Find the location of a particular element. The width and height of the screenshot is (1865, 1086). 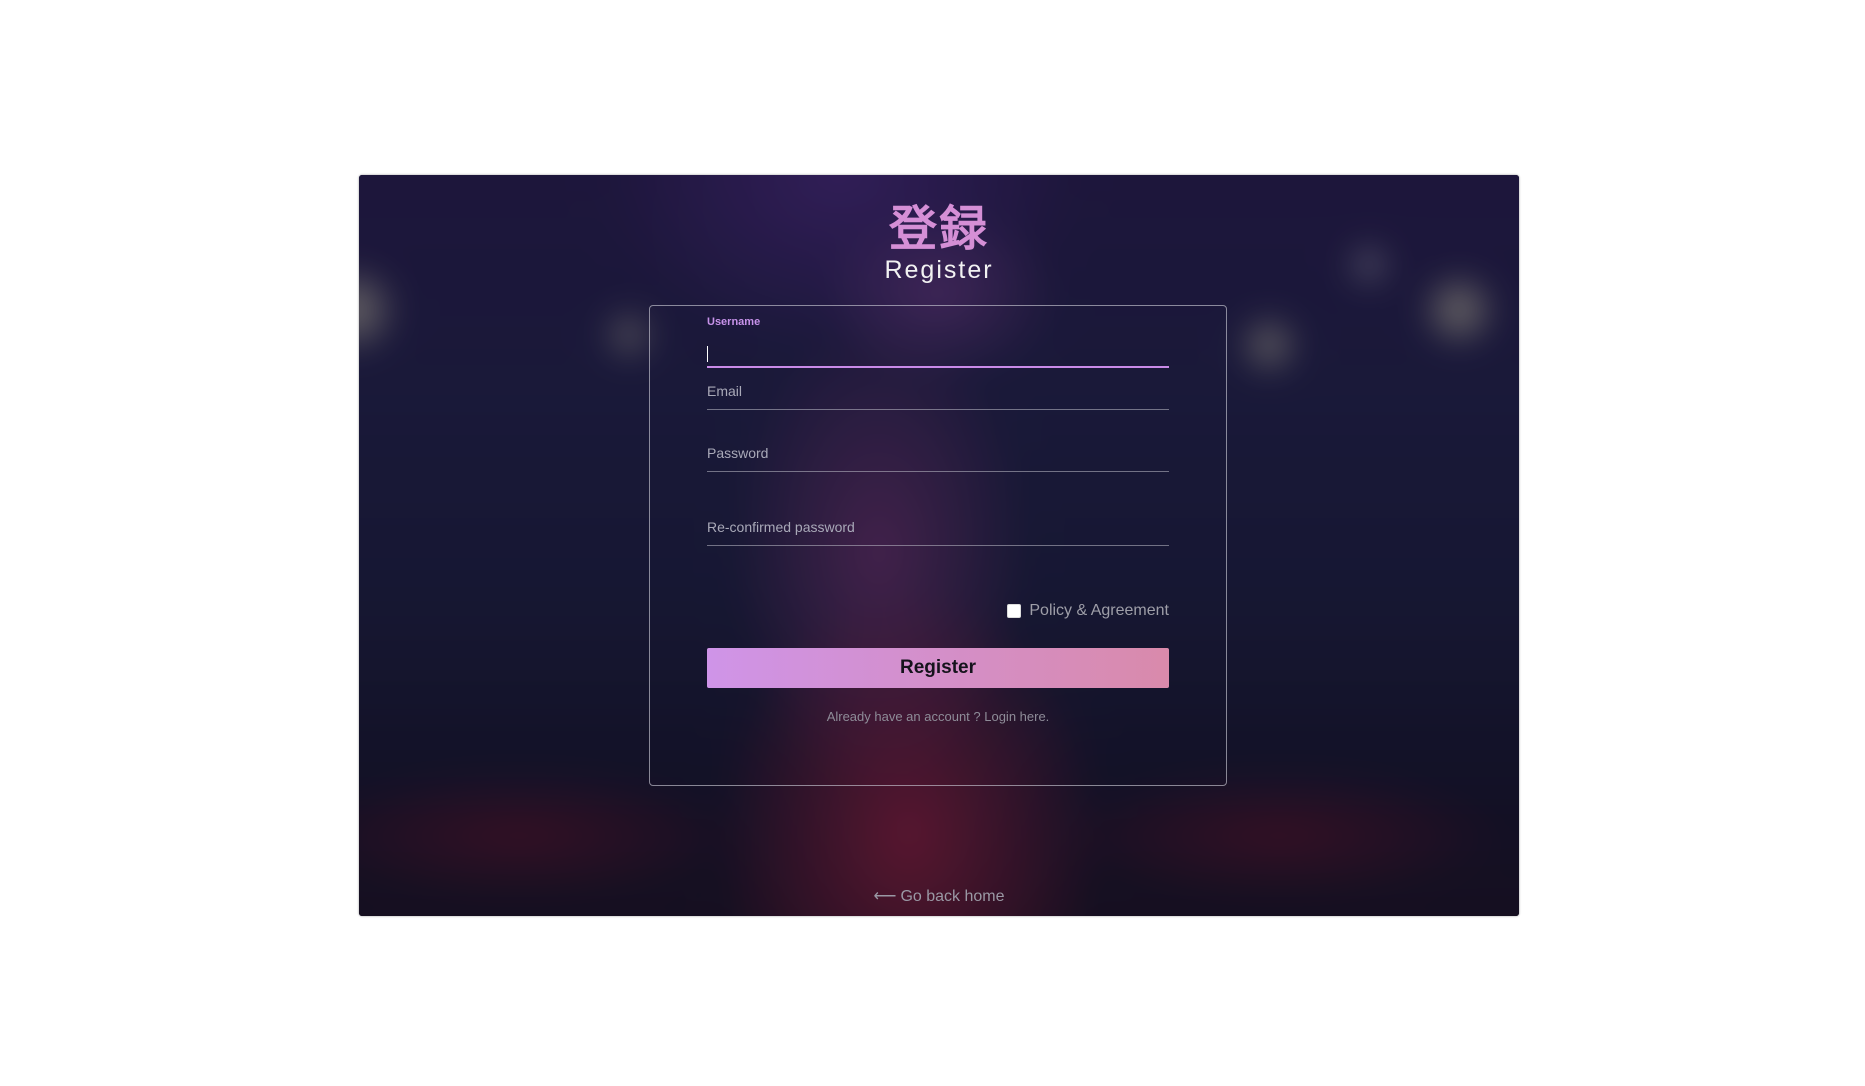

page-title: Register is located at coordinates (939, 270).